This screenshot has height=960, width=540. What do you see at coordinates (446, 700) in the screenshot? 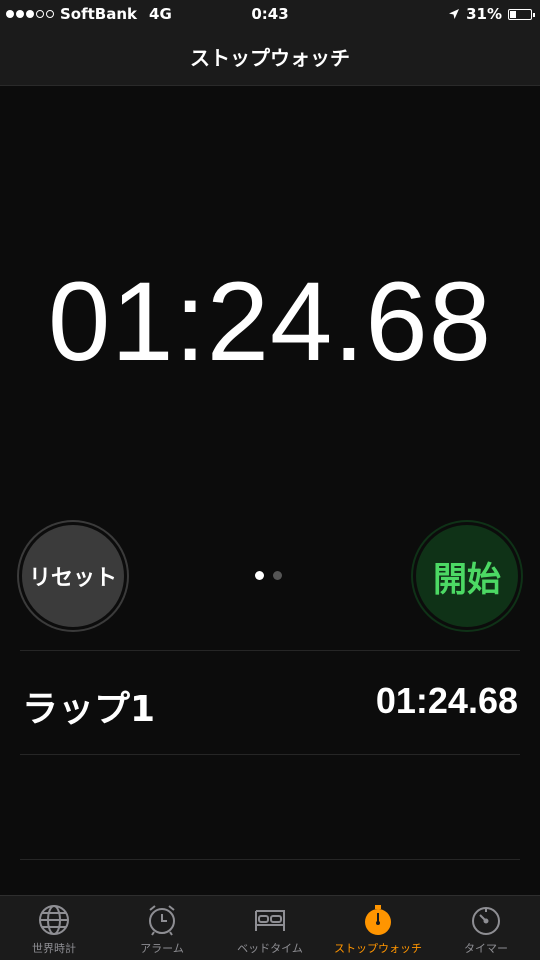
I see `lap-time: 01:24.68` at bounding box center [446, 700].